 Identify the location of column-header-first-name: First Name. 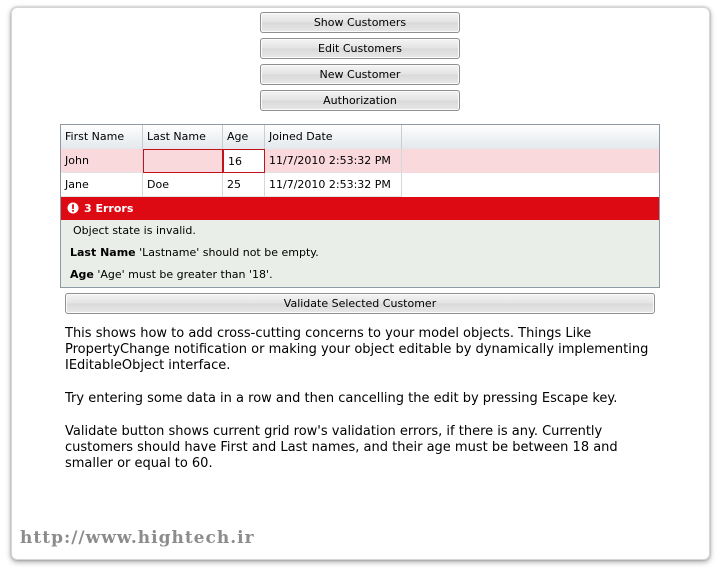
(102, 137).